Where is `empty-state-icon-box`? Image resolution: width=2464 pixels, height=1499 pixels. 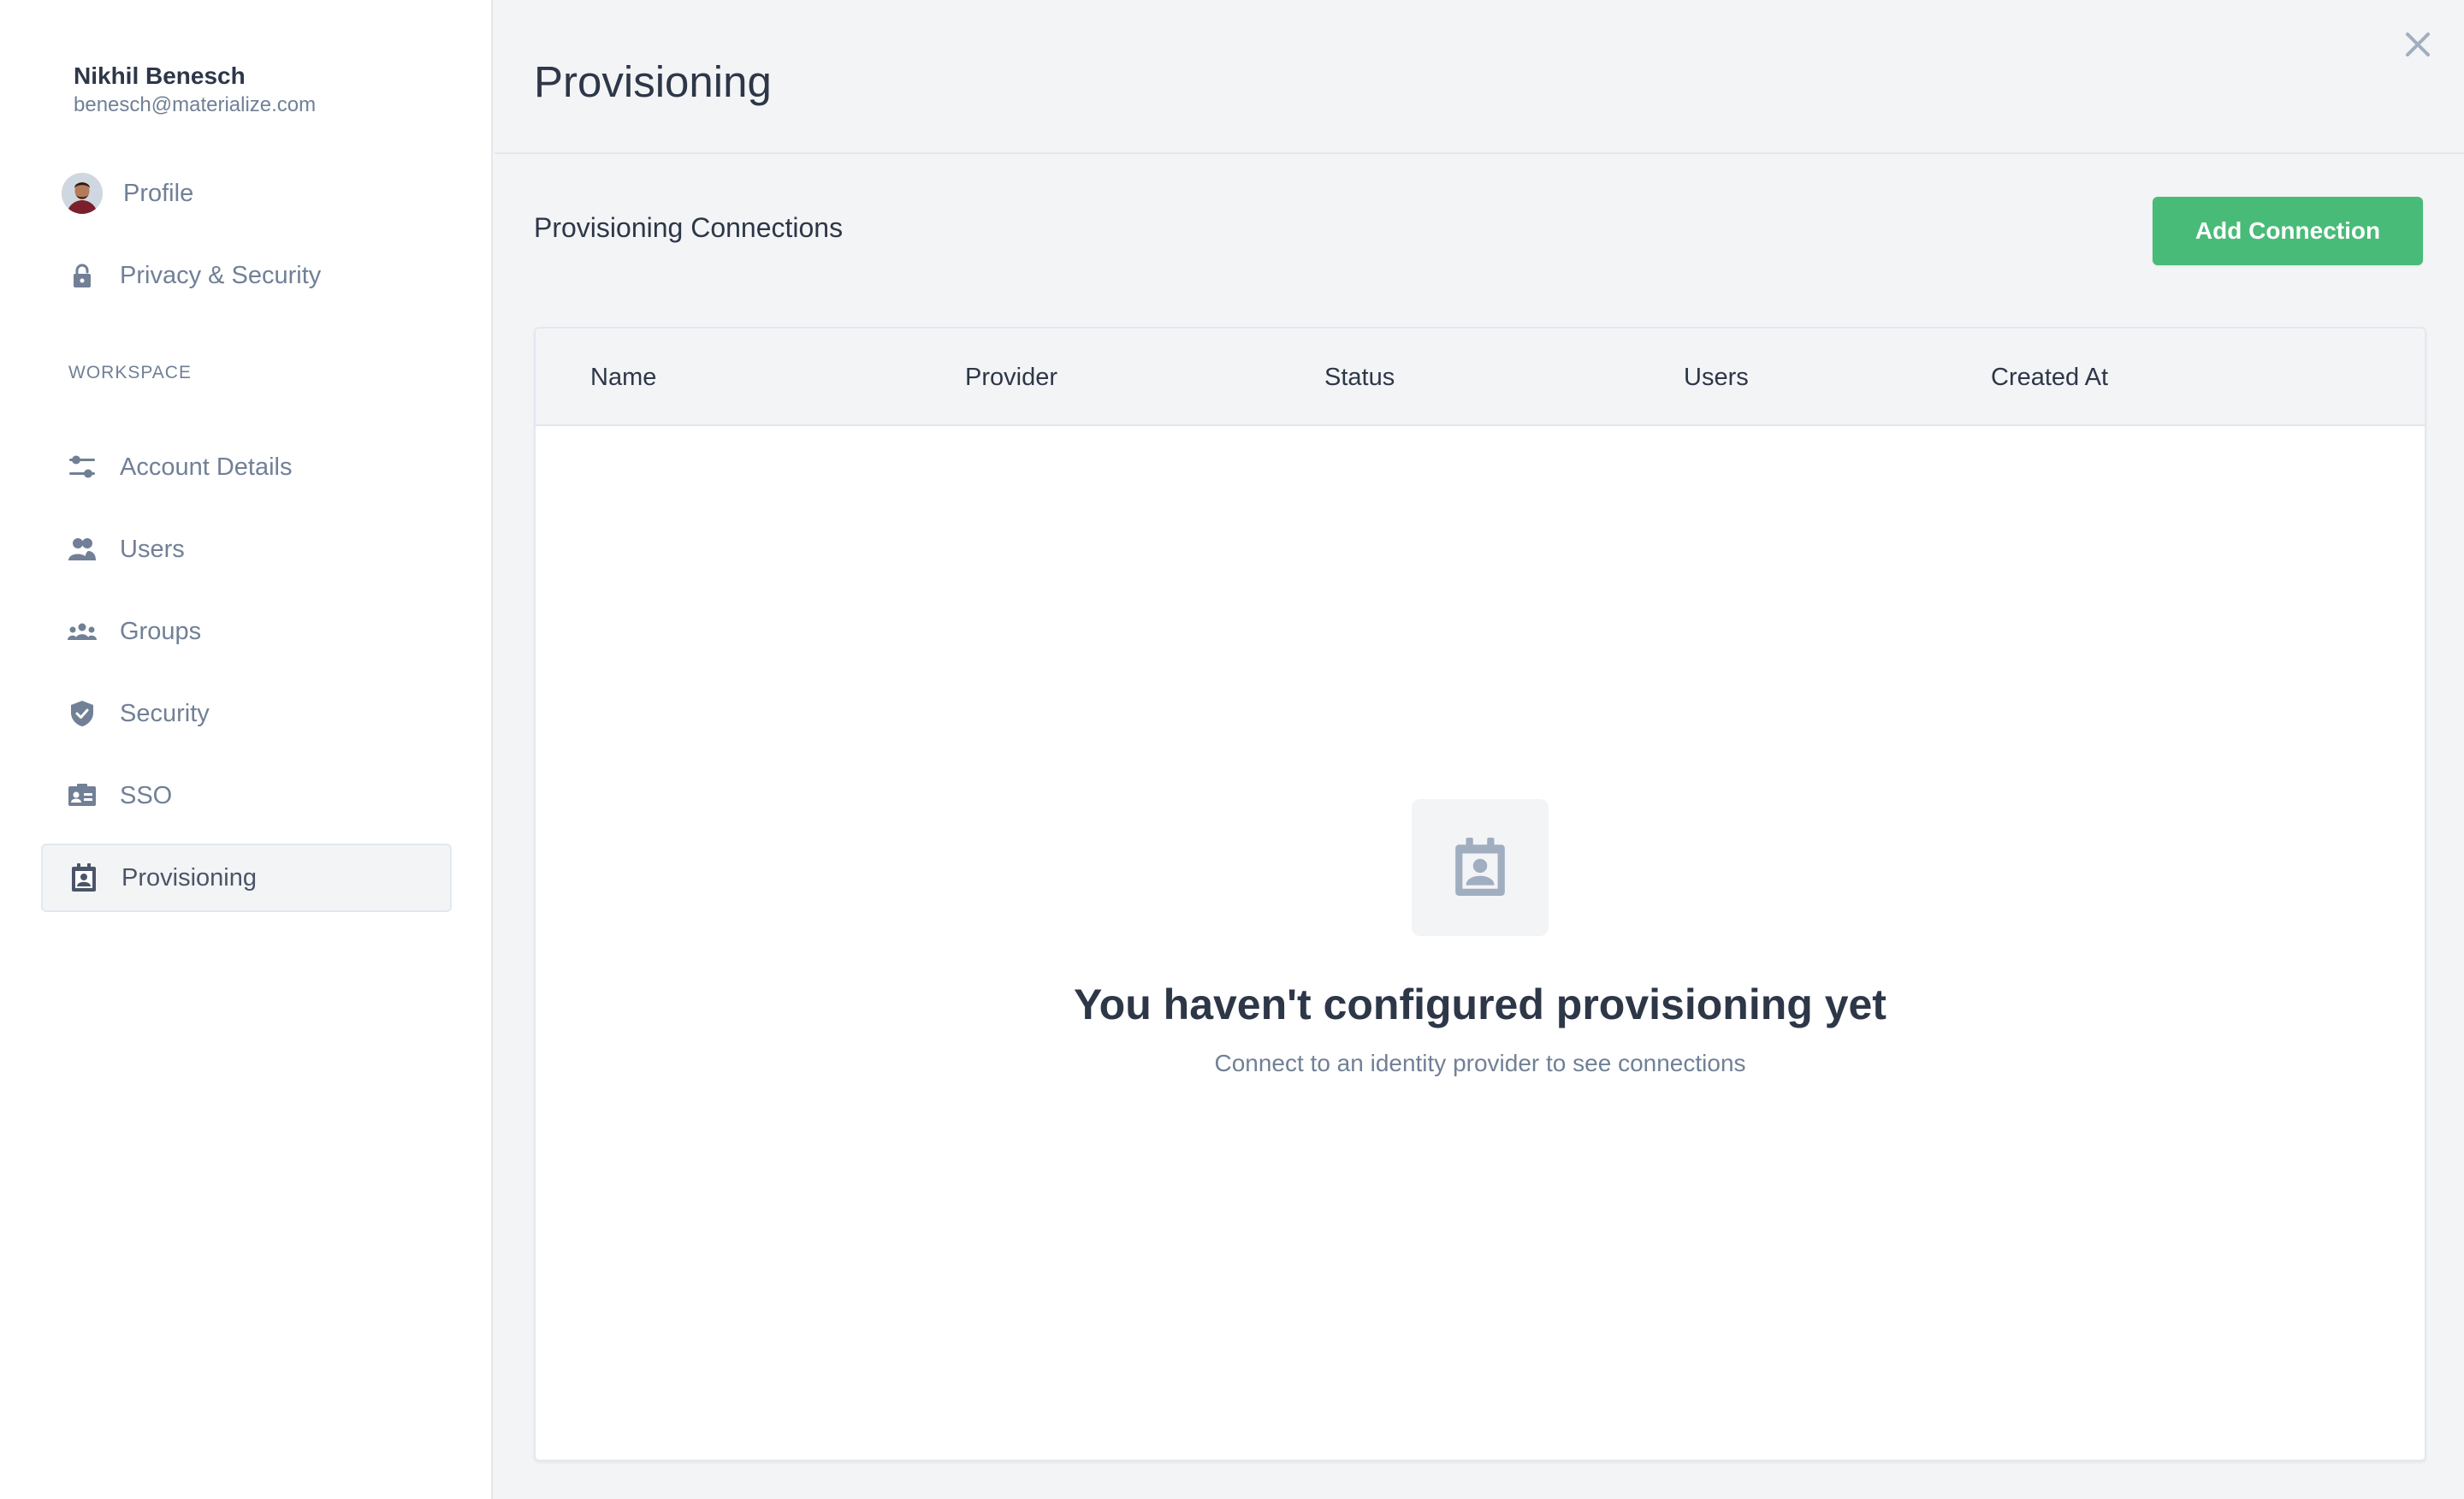
empty-state-icon-box is located at coordinates (1480, 868).